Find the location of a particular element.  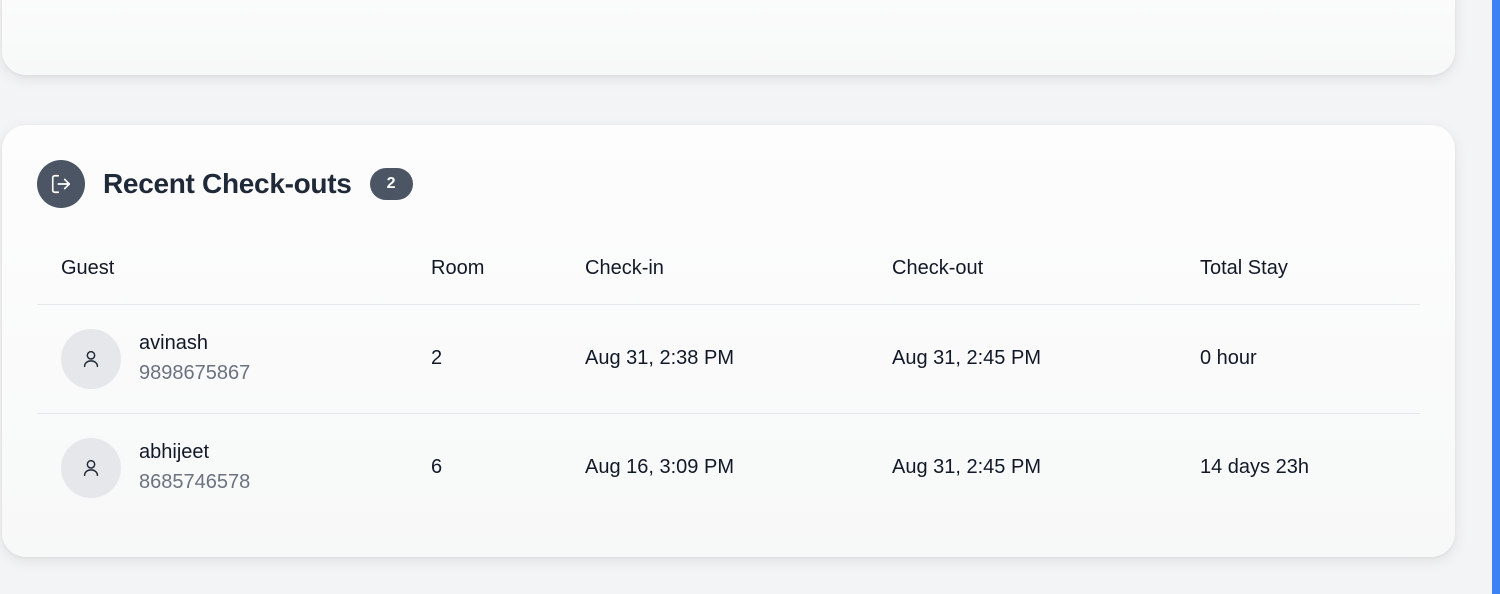

logout-icon is located at coordinates (61, 184).